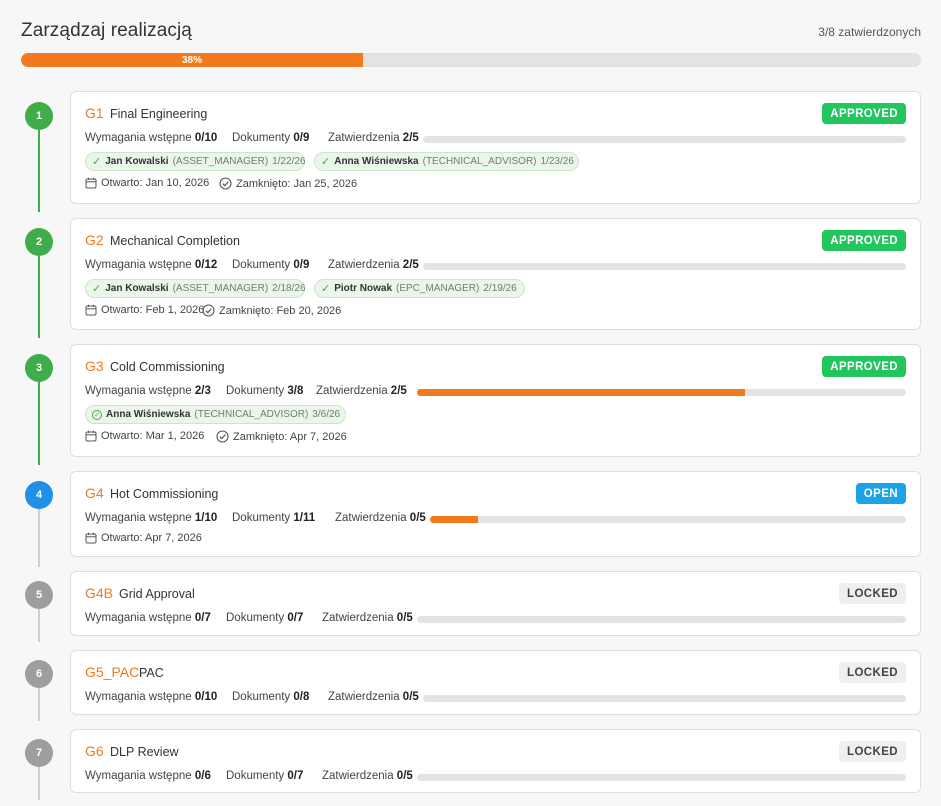  I want to click on gate-name: Cold Commissioning, so click(167, 367).